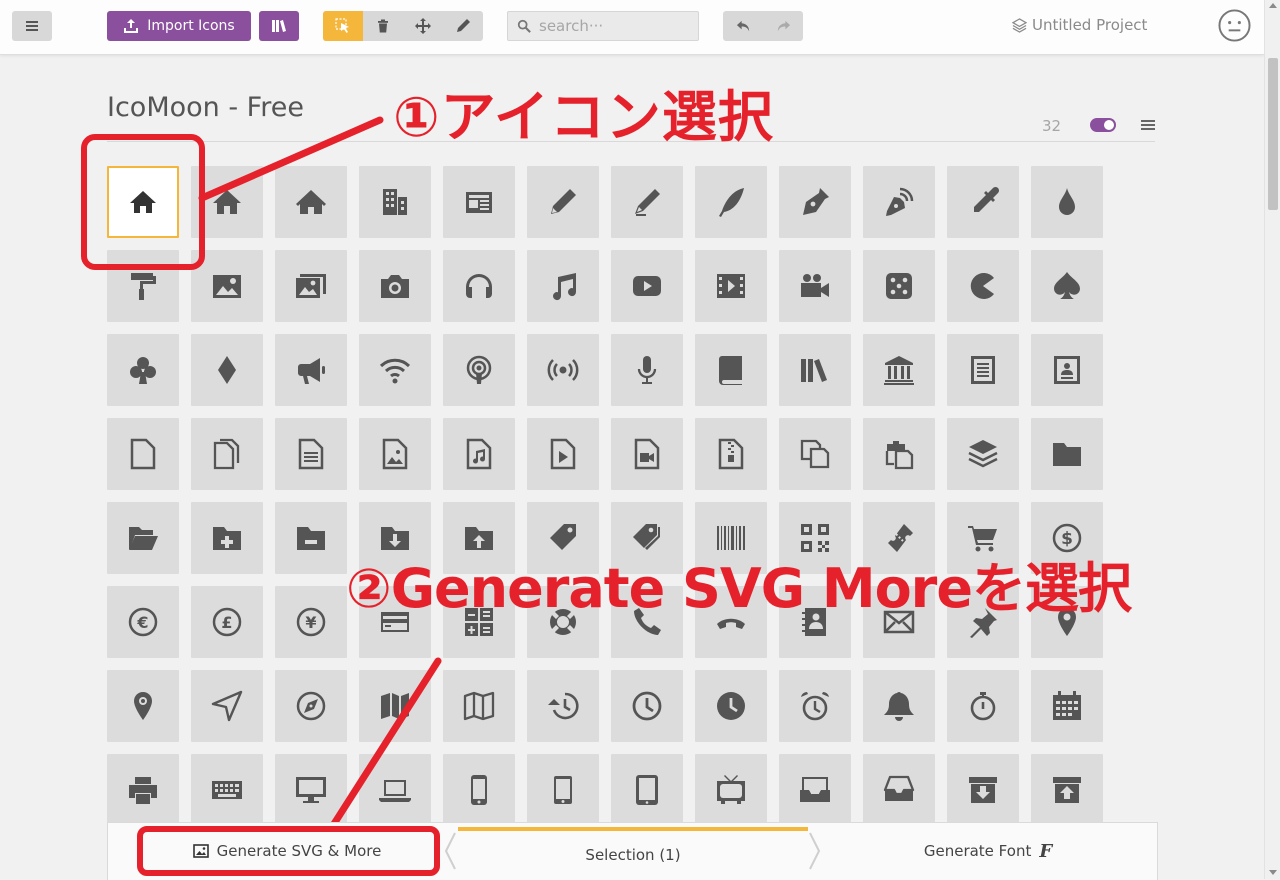  Describe the element at coordinates (743, 26) in the screenshot. I see `undo-button` at that location.